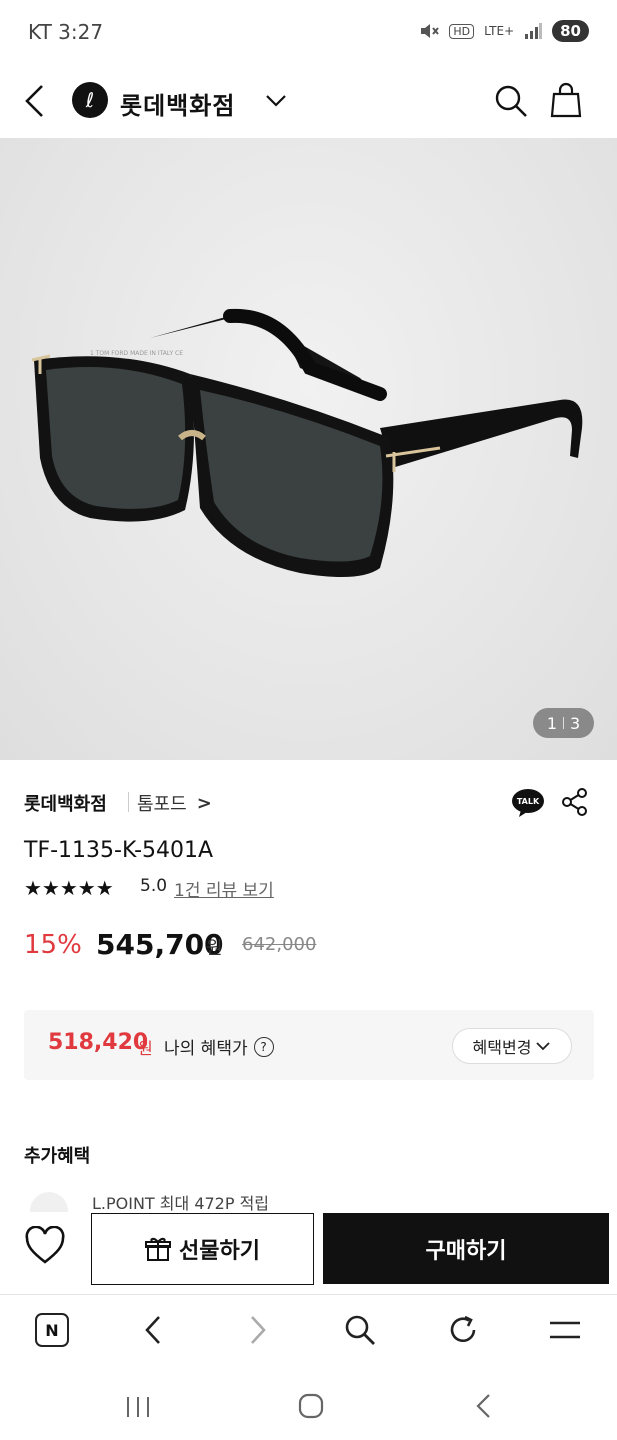 Image resolution: width=617 pixels, height=1440 pixels. I want to click on shopping-bag-icon, so click(566, 100).